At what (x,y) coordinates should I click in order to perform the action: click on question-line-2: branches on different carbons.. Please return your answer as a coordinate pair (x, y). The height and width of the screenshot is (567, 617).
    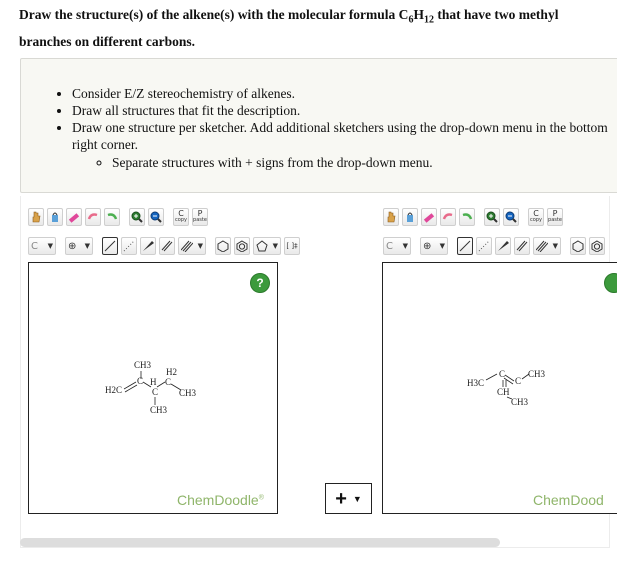
    Looking at the image, I should click on (107, 41).